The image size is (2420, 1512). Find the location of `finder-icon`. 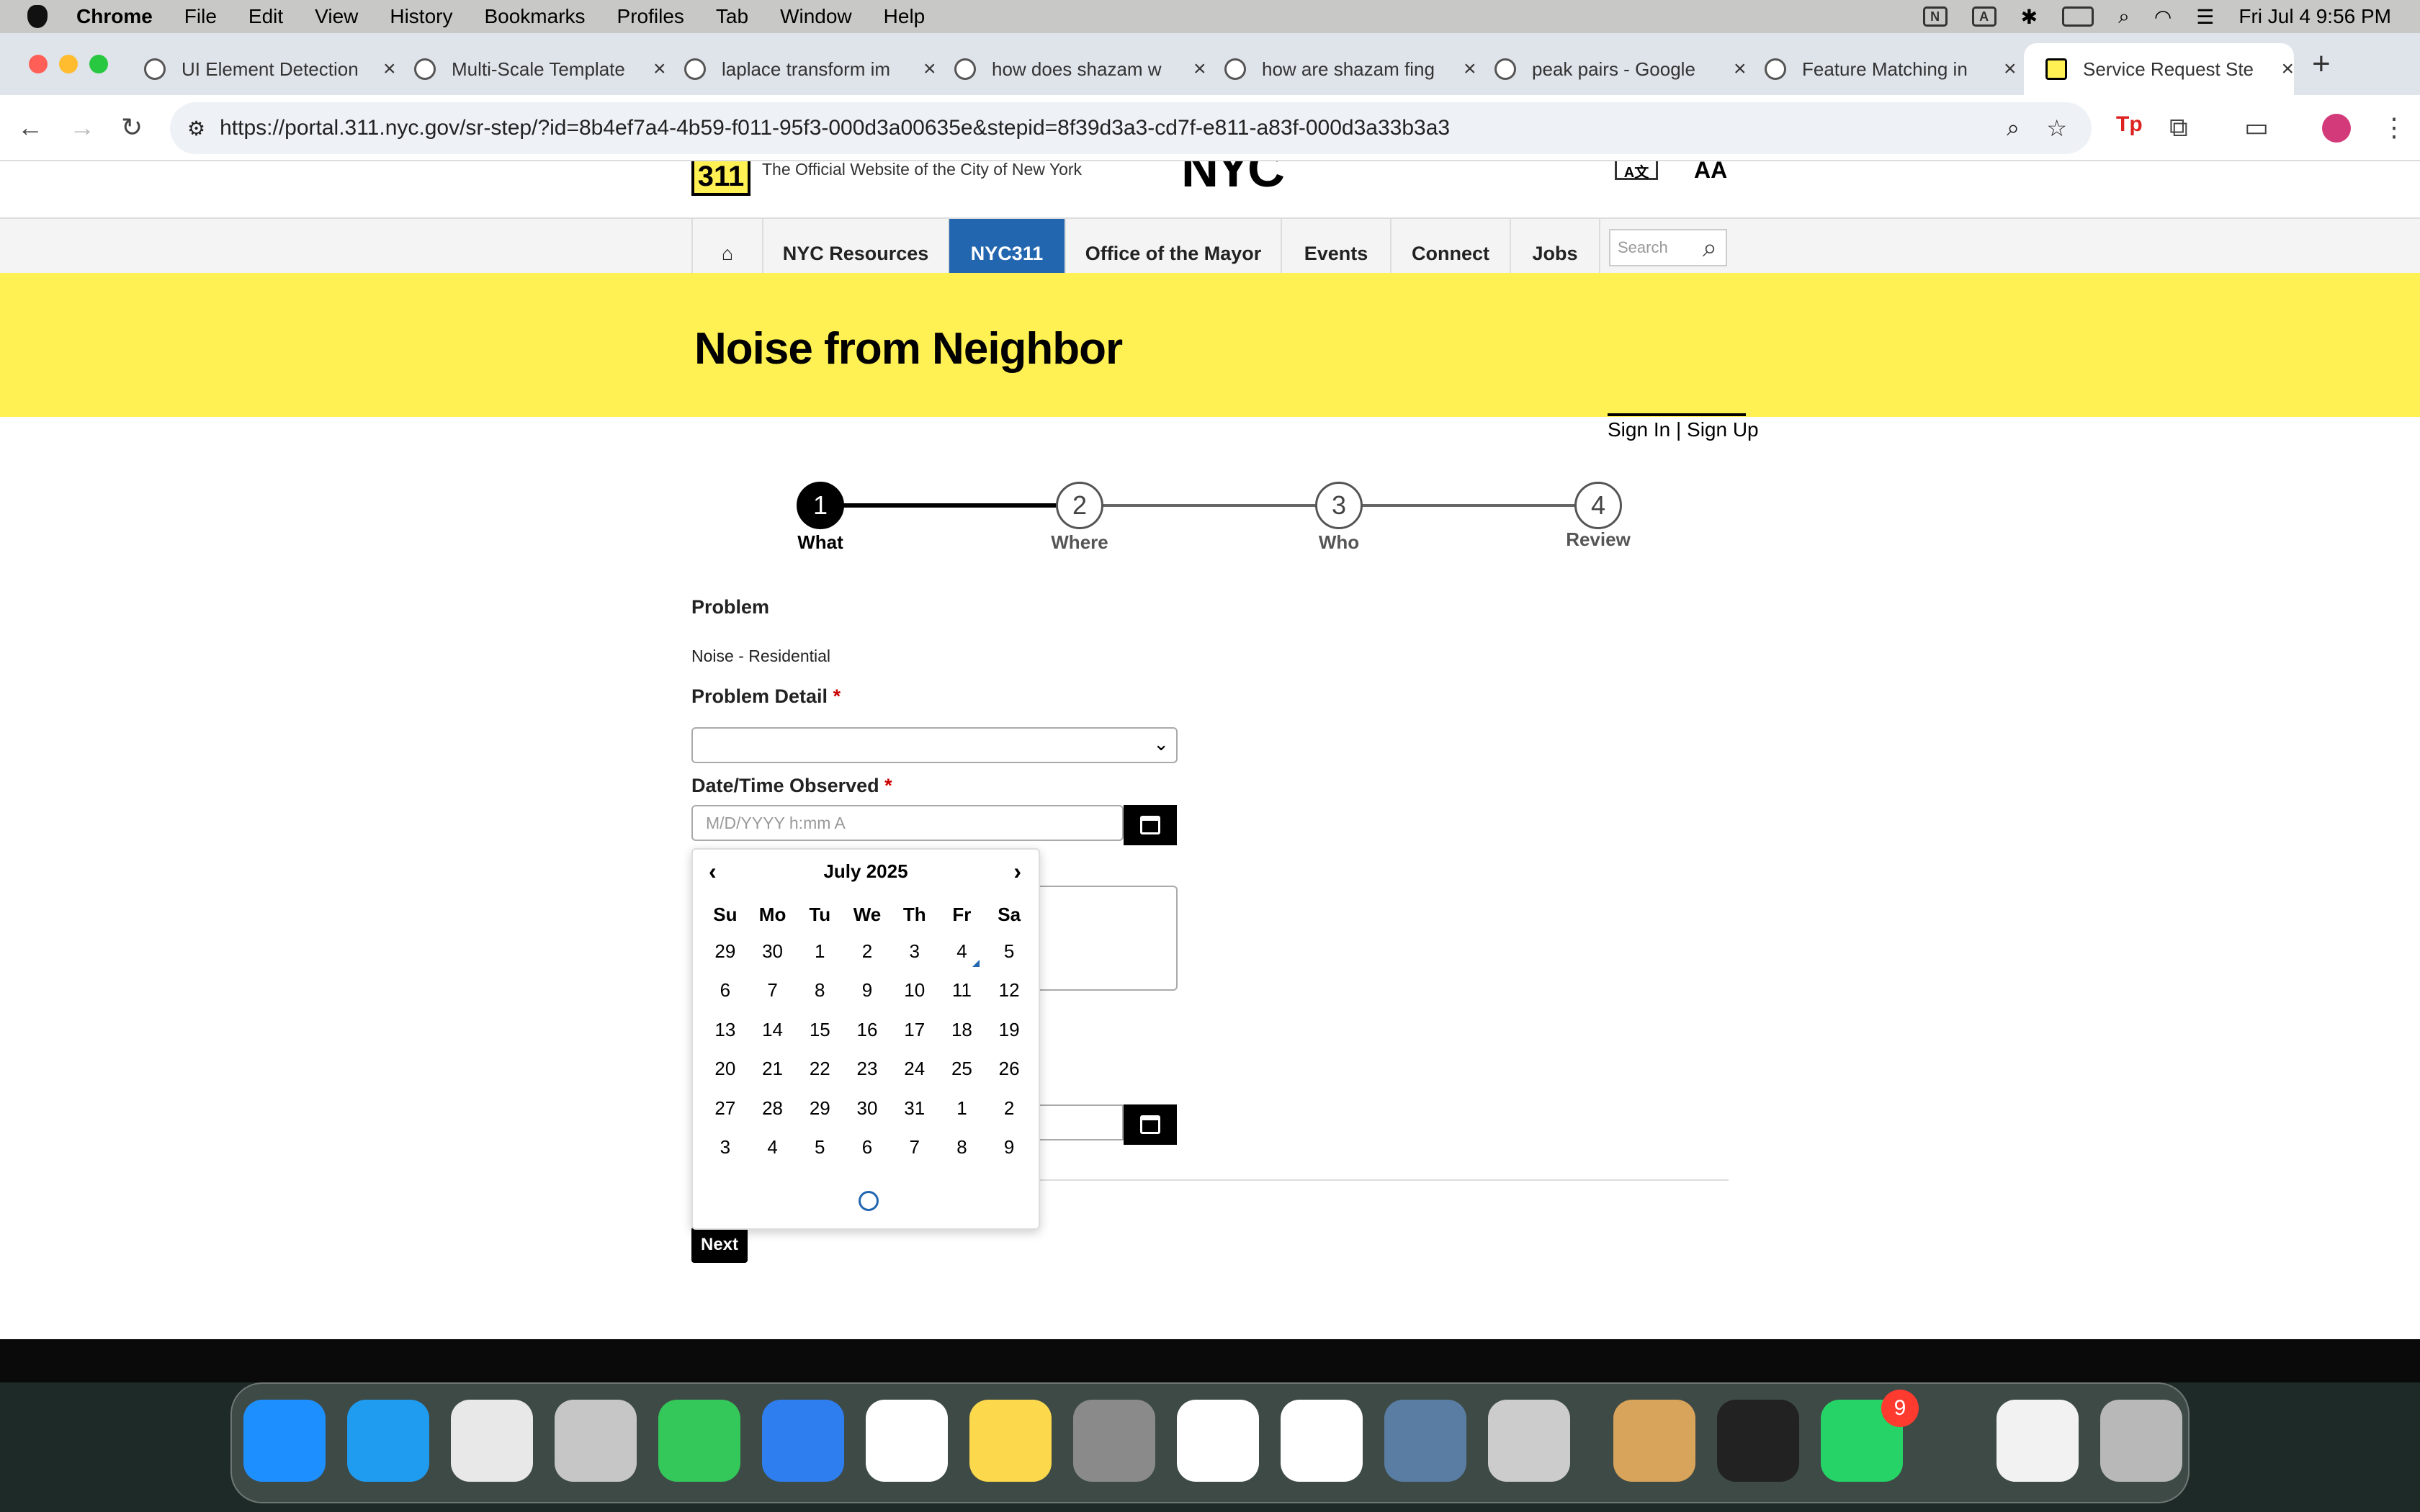

finder-icon is located at coordinates (284, 1441).